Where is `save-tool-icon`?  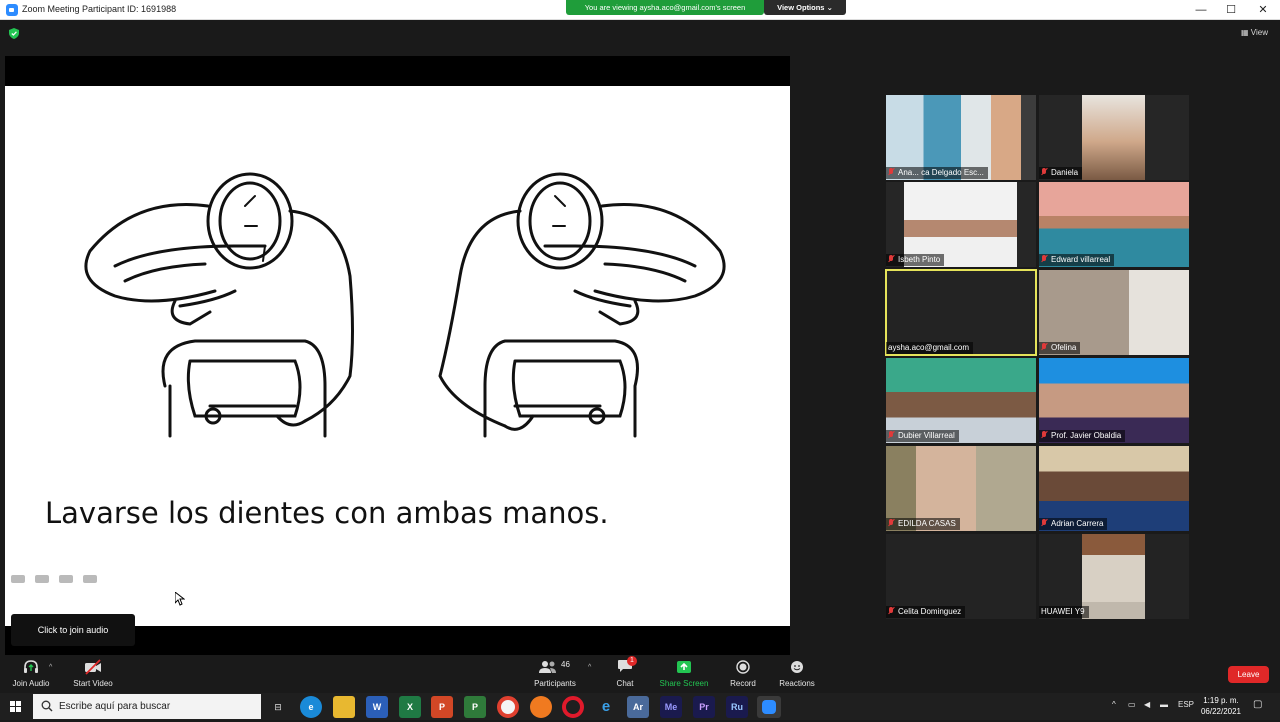 save-tool-icon is located at coordinates (66, 579).